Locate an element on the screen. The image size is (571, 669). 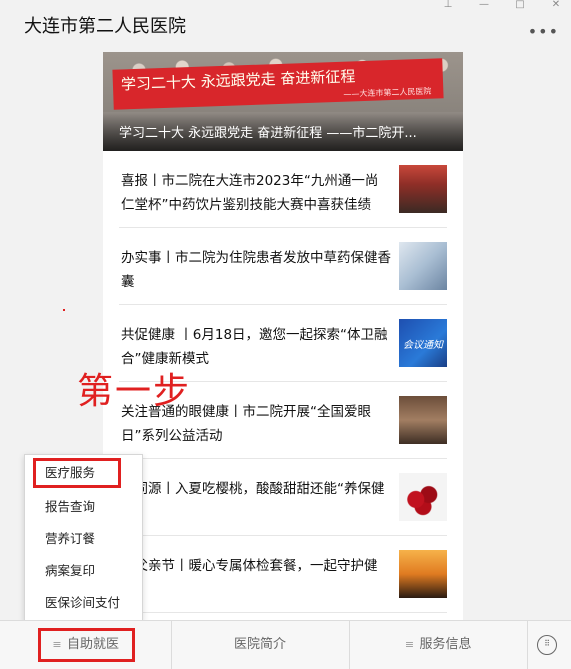
tab-service-info: ≡ 服务信息 is located at coordinates (438, 645).